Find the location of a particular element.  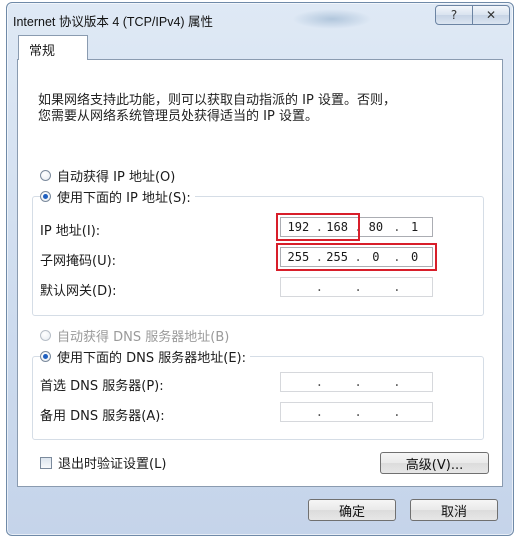

radio-auto-ip-circle is located at coordinates (45, 175).